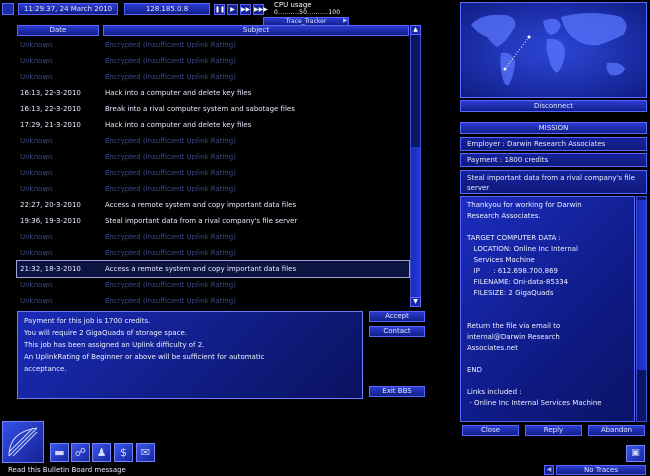  What do you see at coordinates (415, 302) in the screenshot?
I see `scroll-down-icon: ▼` at bounding box center [415, 302].